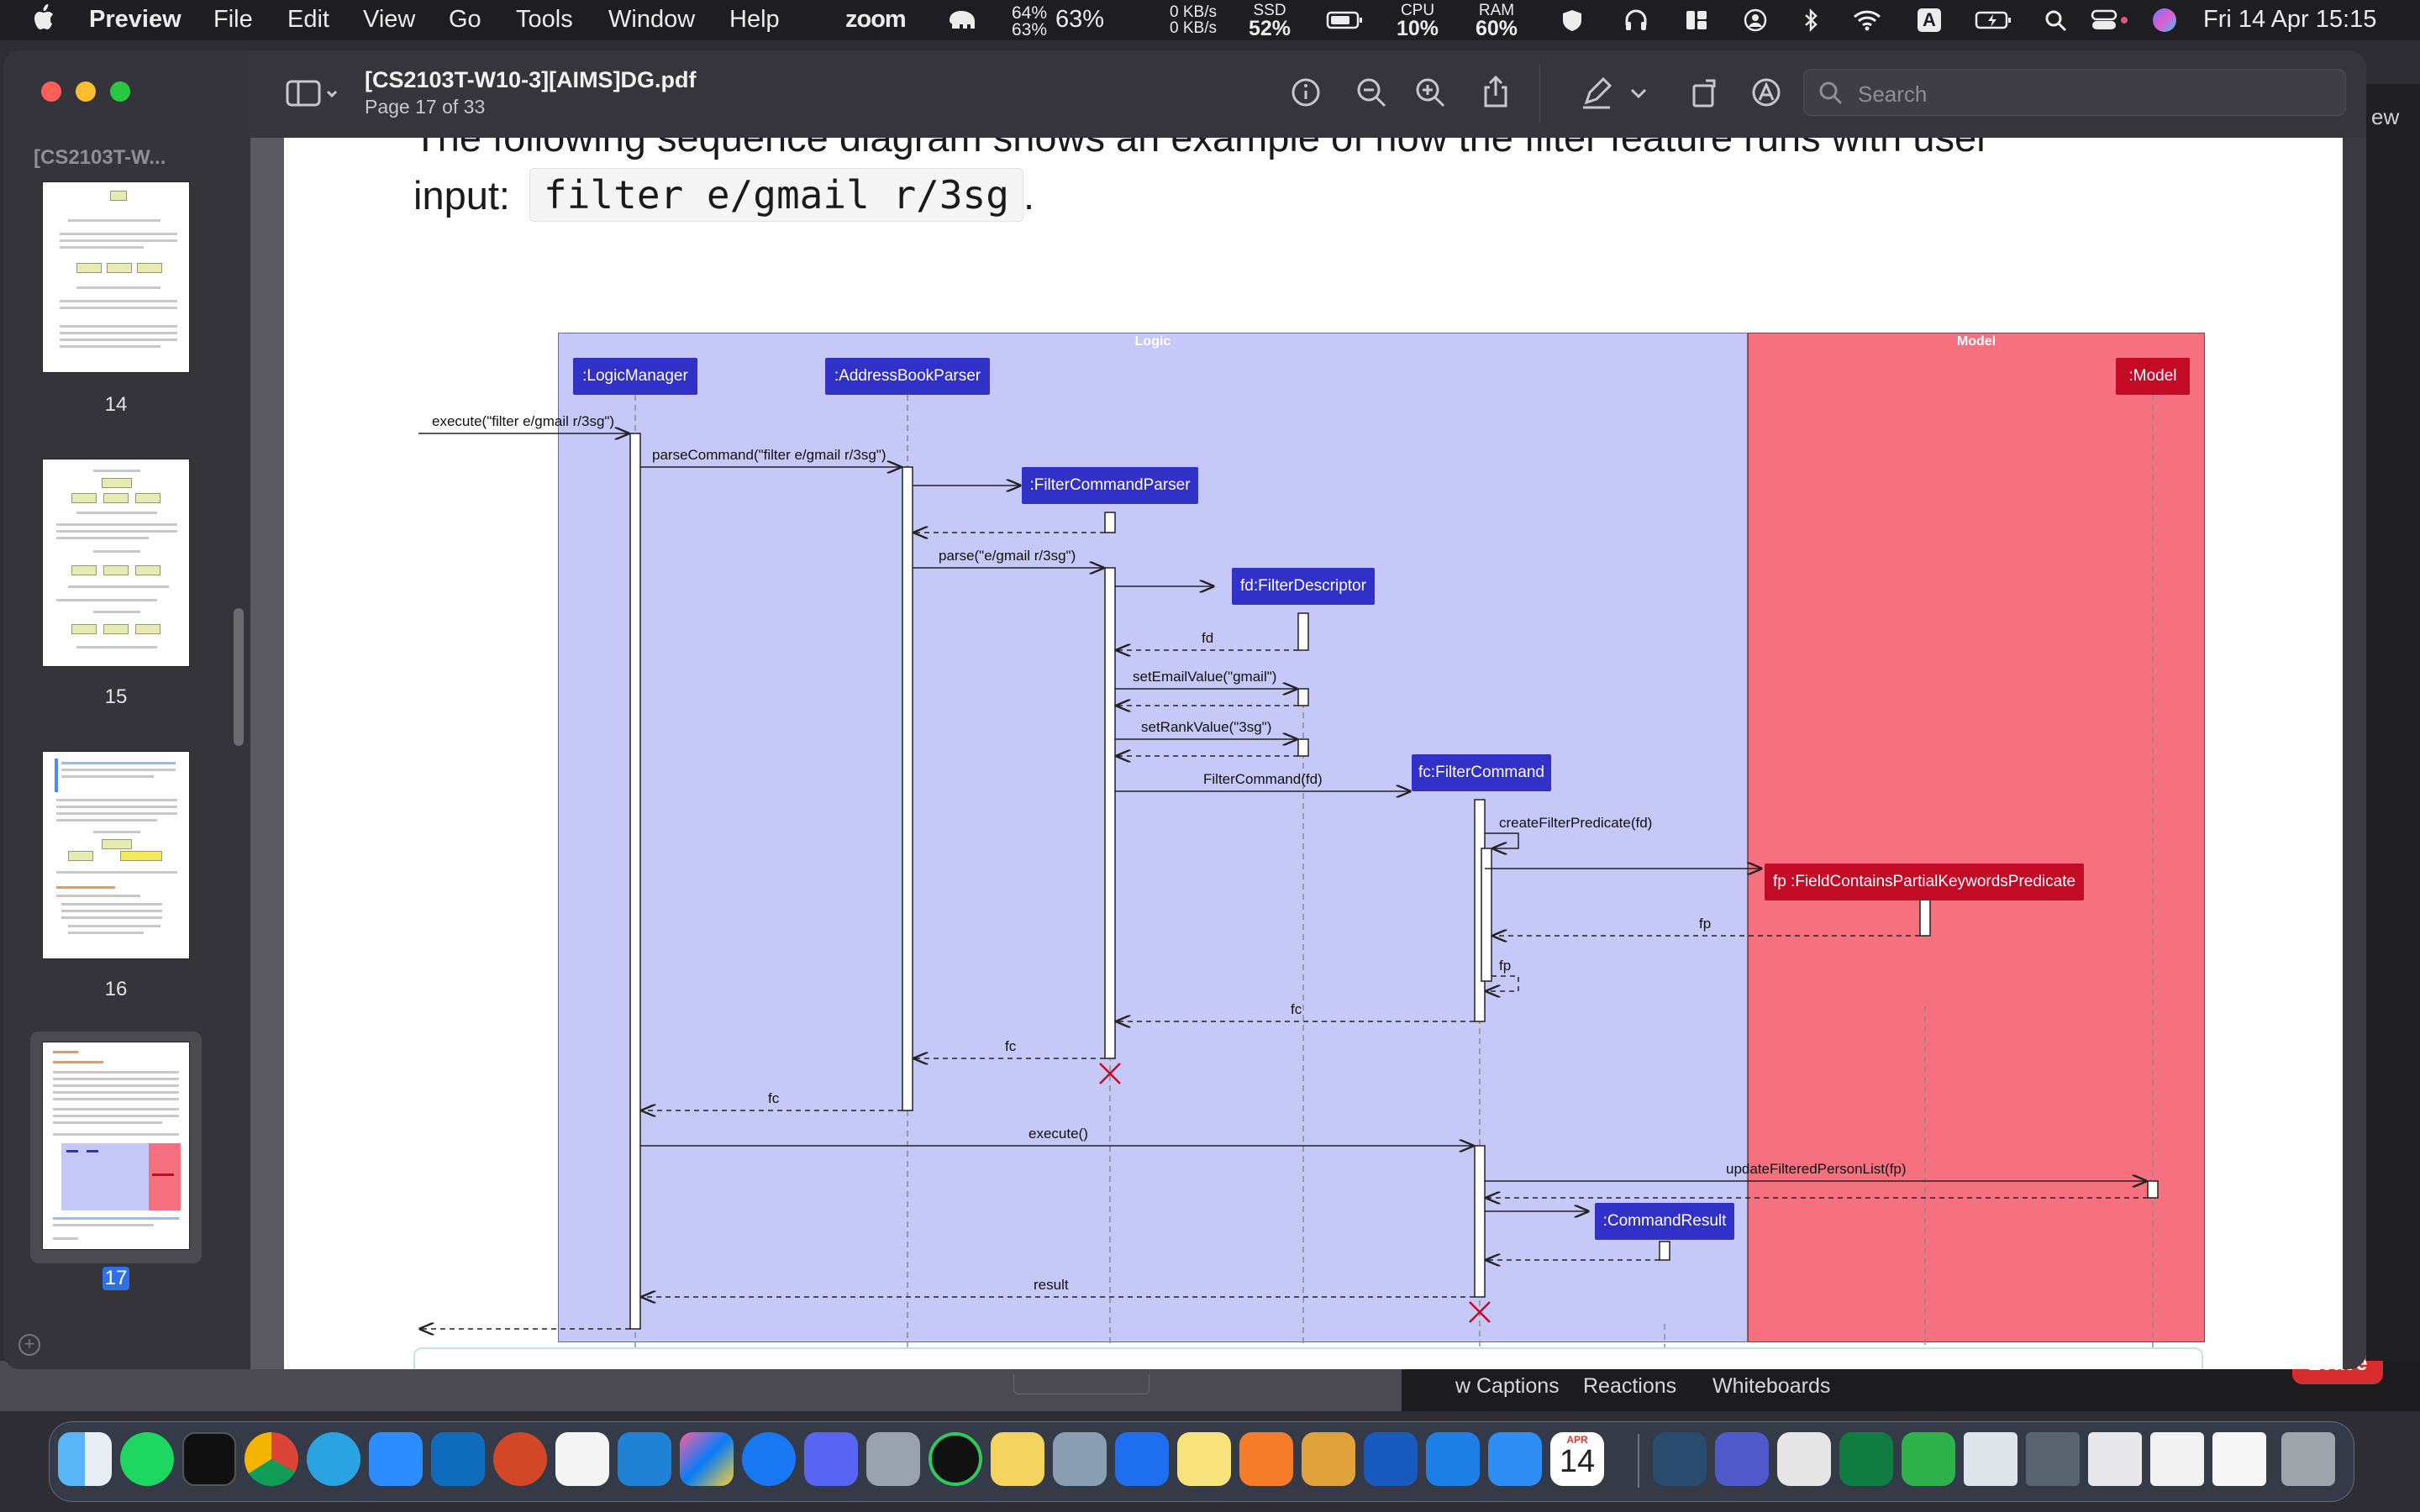 Image resolution: width=2420 pixels, height=1512 pixels. Describe the element at coordinates (1391, 1459) in the screenshot. I see `word-icon` at that location.